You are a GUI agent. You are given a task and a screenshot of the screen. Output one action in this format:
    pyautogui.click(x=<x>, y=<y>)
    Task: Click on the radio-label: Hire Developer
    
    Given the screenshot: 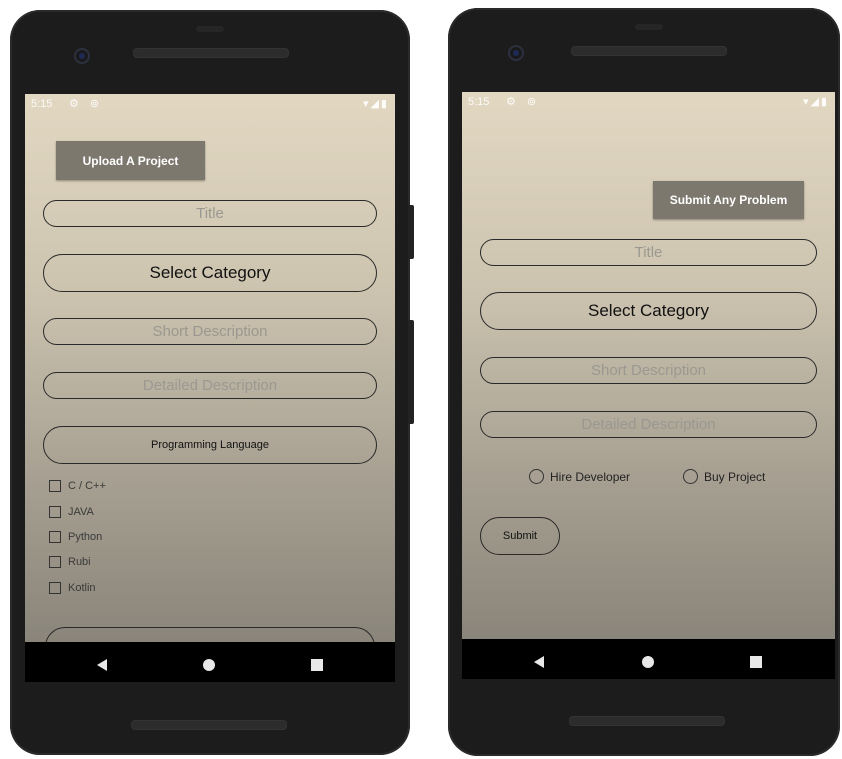 What is the action you would take?
    pyautogui.click(x=590, y=476)
    